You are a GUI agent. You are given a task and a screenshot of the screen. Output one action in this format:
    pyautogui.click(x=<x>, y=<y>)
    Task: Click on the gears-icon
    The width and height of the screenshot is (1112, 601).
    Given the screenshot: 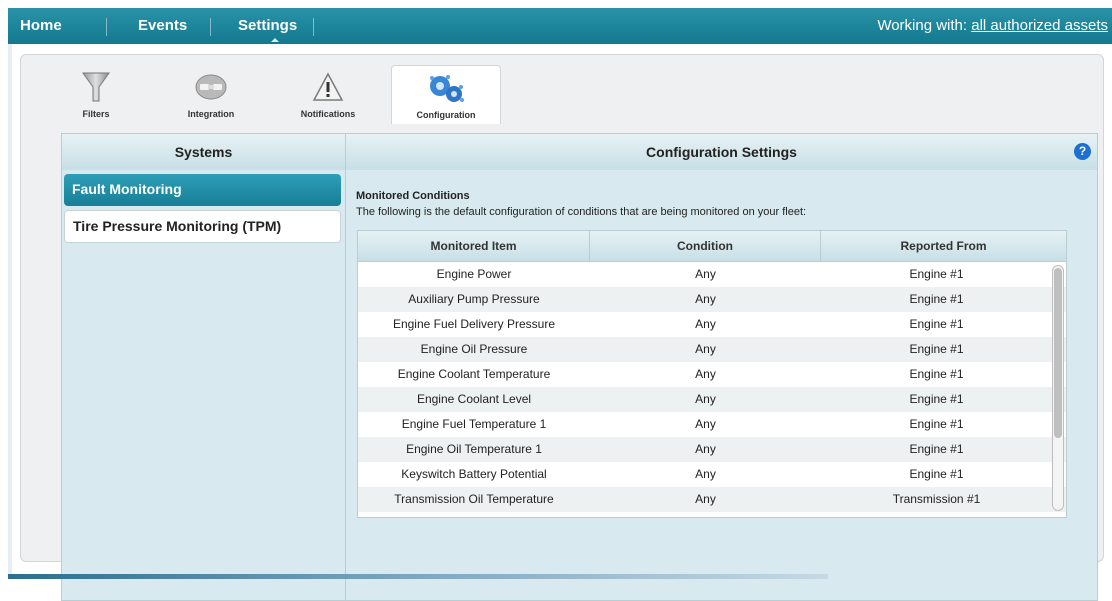 What is the action you would take?
    pyautogui.click(x=447, y=88)
    